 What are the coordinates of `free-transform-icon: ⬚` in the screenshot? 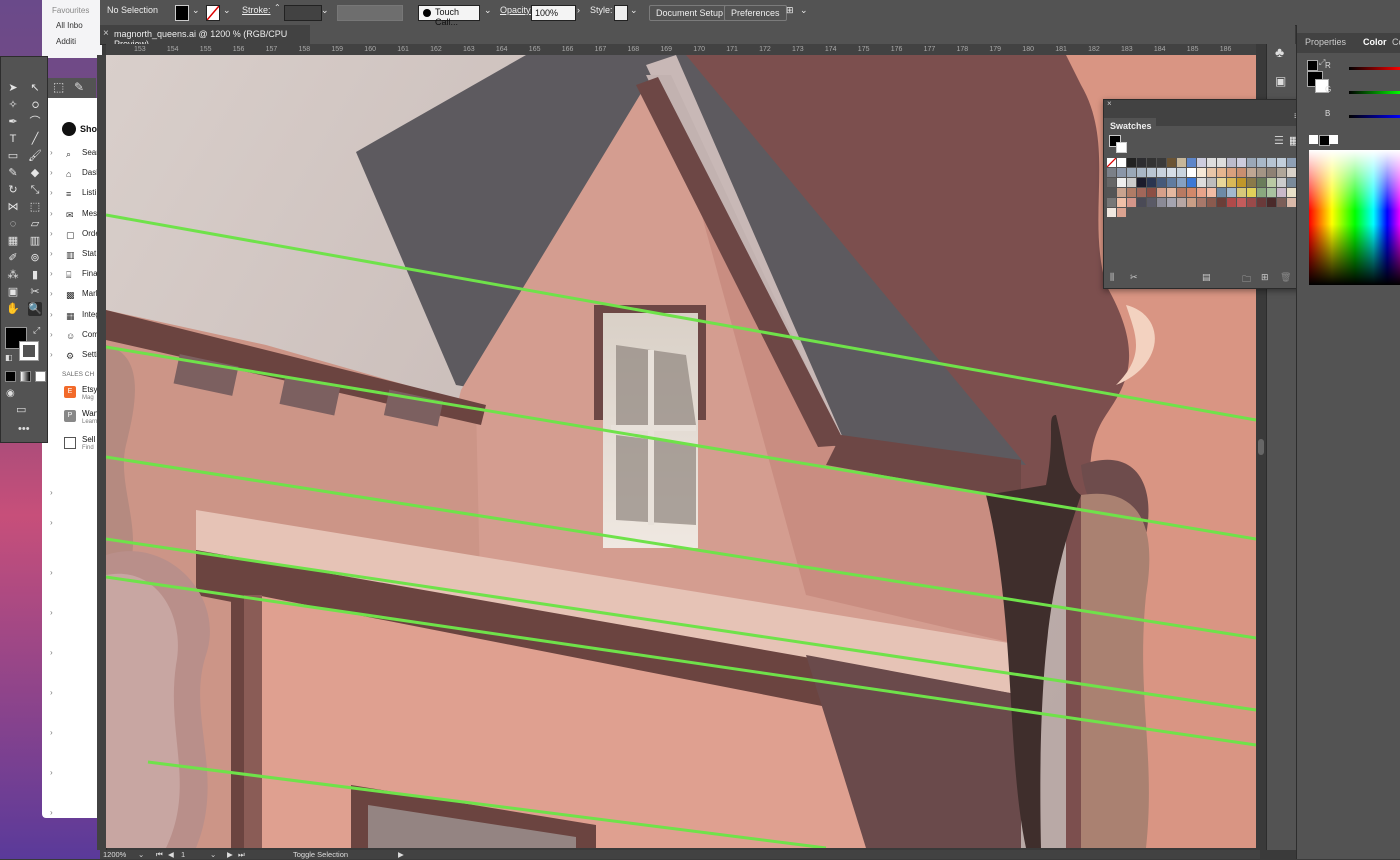 It's located at (58, 87).